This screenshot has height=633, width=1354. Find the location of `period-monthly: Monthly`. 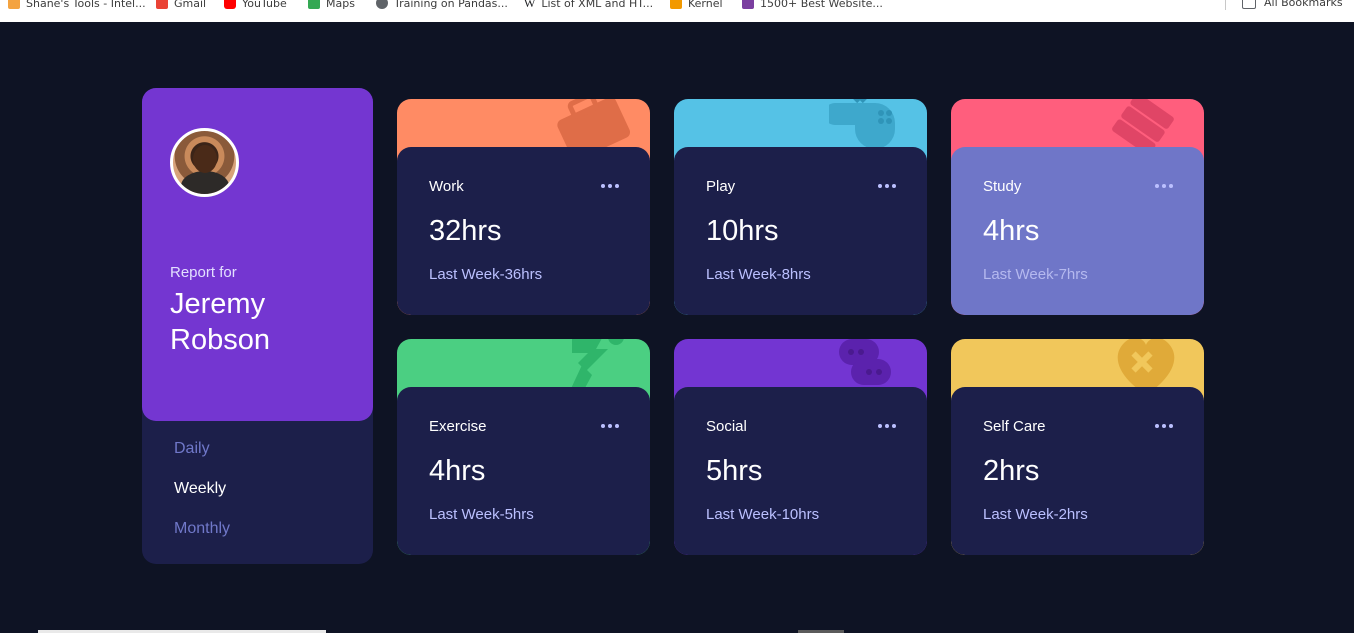

period-monthly: Monthly is located at coordinates (202, 529).